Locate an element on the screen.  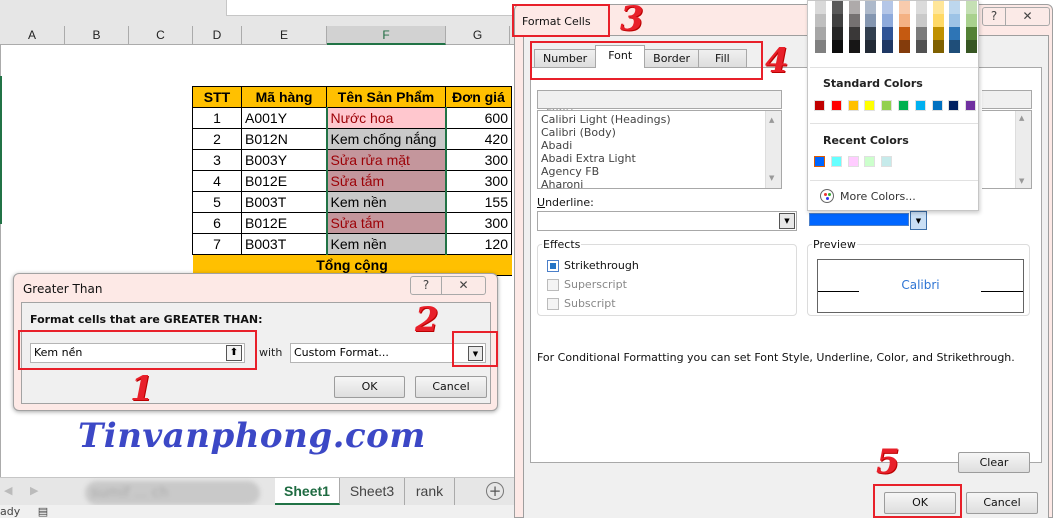
cell-stt: 2 is located at coordinates (217, 139).